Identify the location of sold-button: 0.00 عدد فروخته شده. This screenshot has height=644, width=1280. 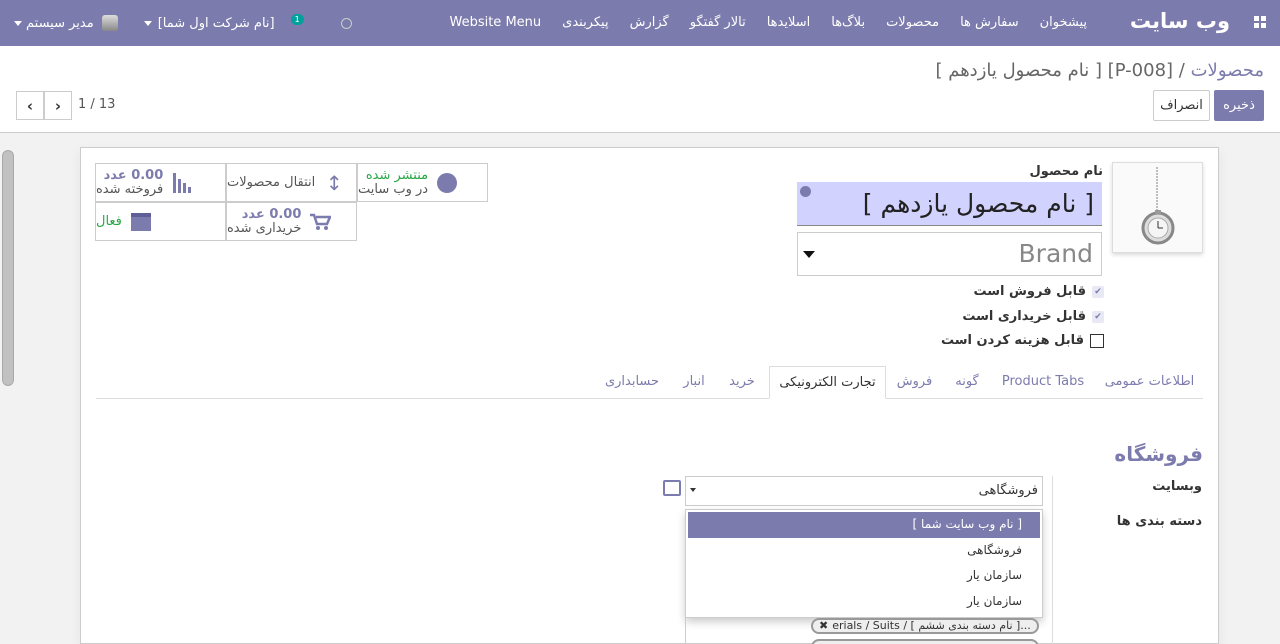
(160, 182).